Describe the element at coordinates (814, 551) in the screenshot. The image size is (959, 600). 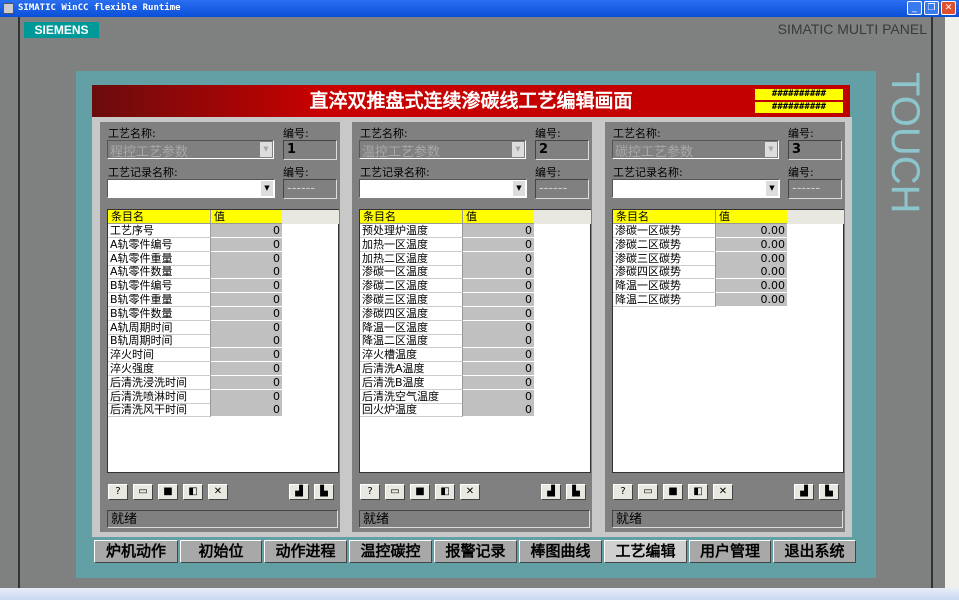
I see `tab-button: 退出系统` at that location.